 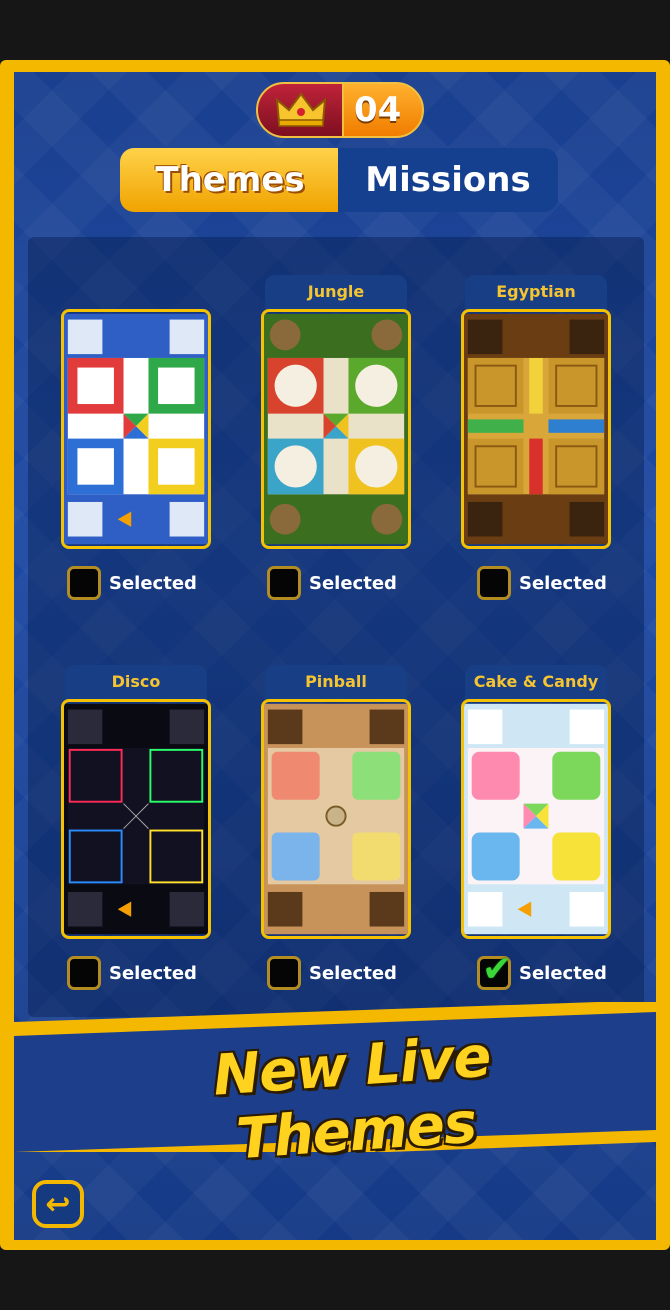 I want to click on jungle-board-image, so click(x=336, y=429).